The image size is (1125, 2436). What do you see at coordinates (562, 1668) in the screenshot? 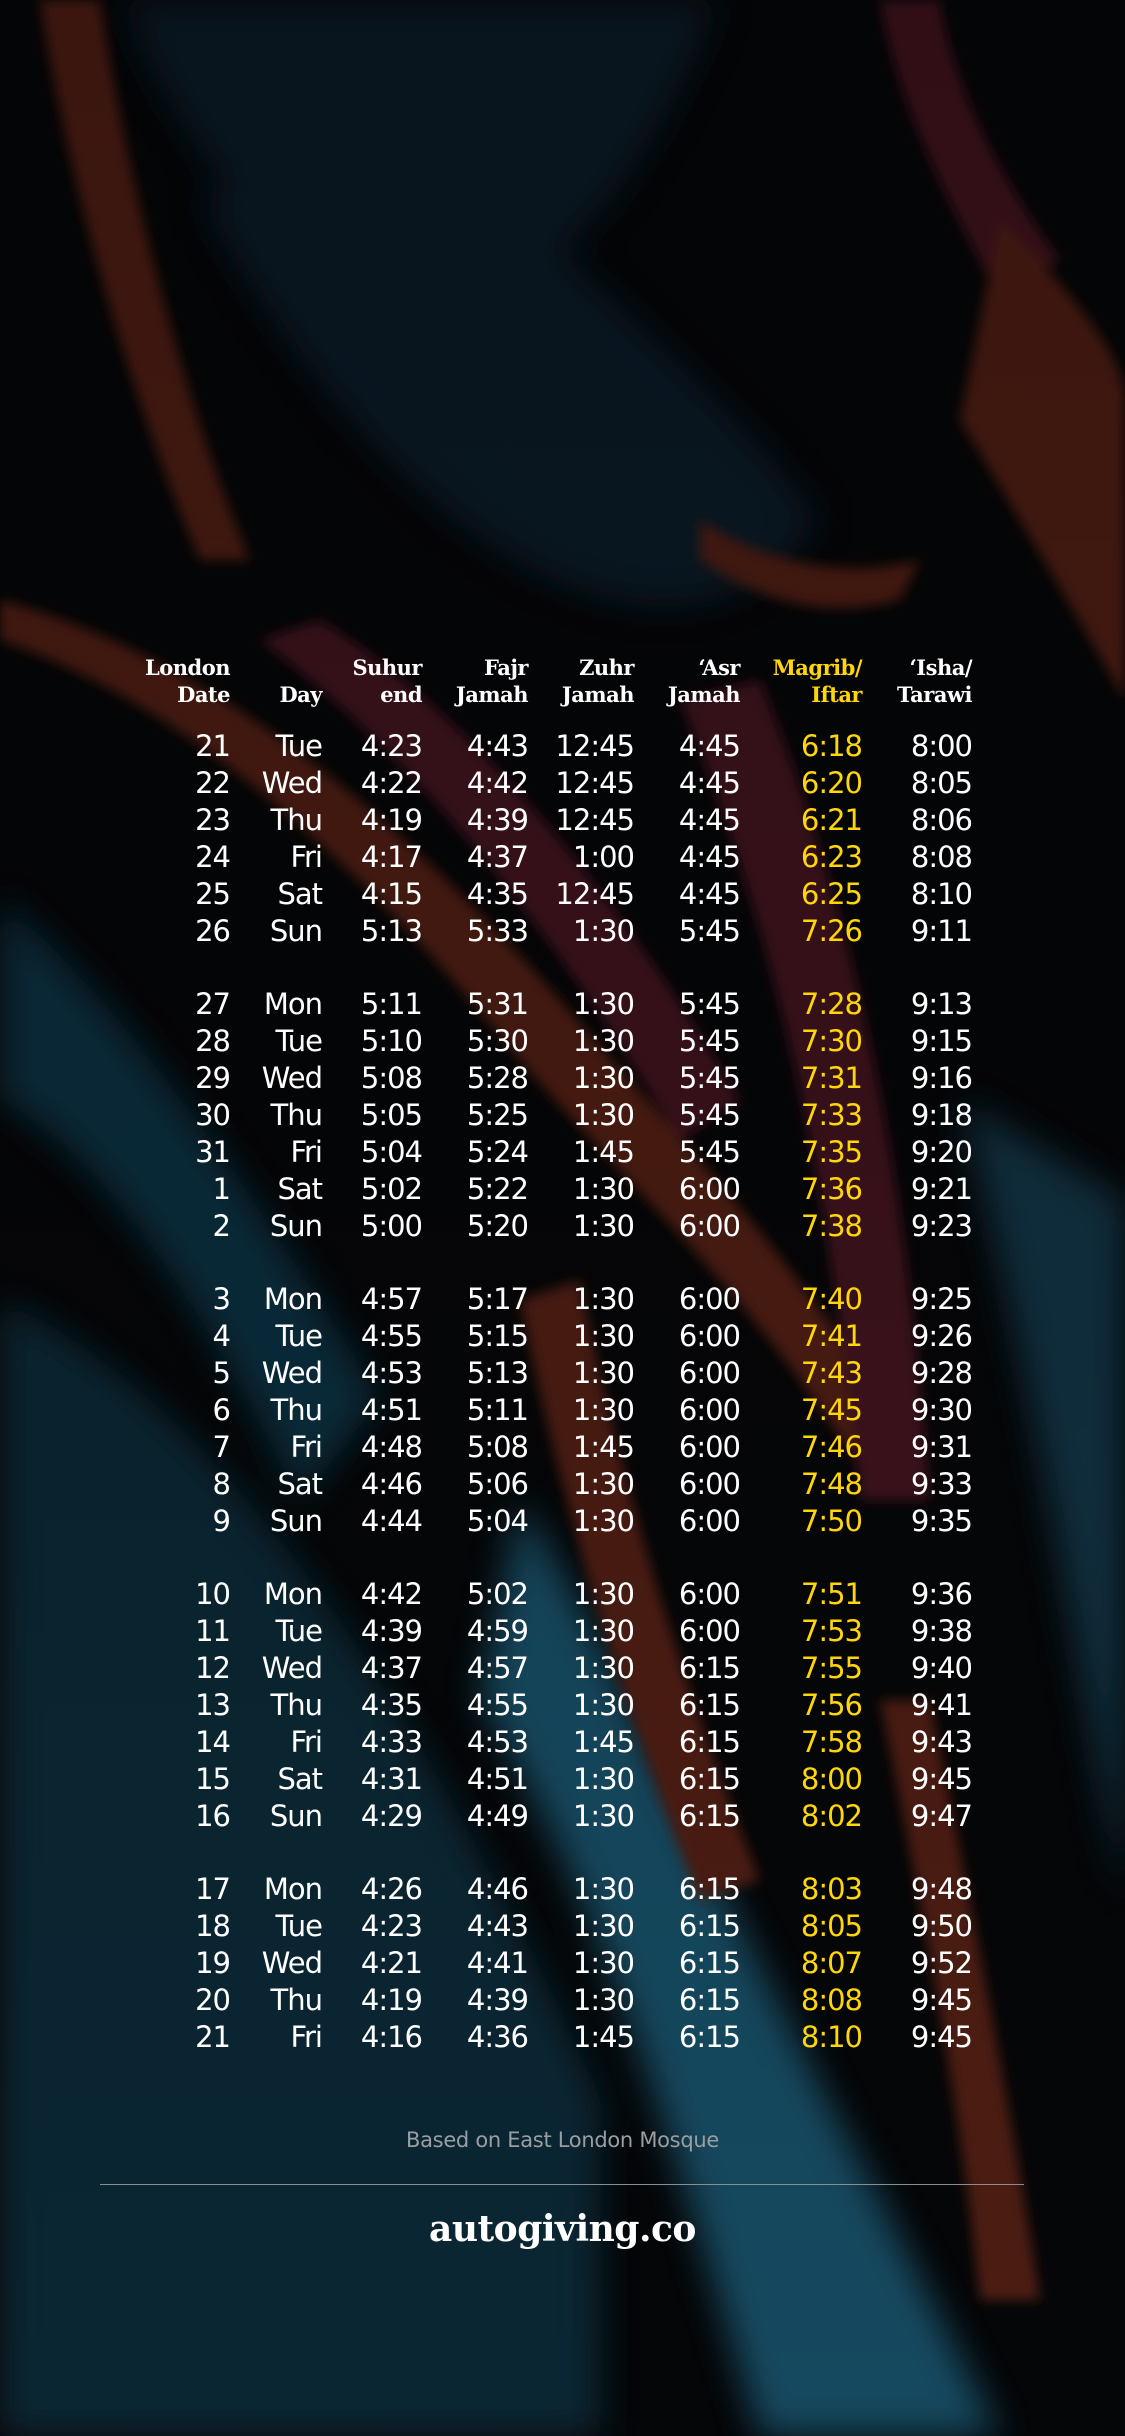
I see `table-row: 12 Wed 4:37 4:57 1:30 6:15 7:55 9:40` at bounding box center [562, 1668].